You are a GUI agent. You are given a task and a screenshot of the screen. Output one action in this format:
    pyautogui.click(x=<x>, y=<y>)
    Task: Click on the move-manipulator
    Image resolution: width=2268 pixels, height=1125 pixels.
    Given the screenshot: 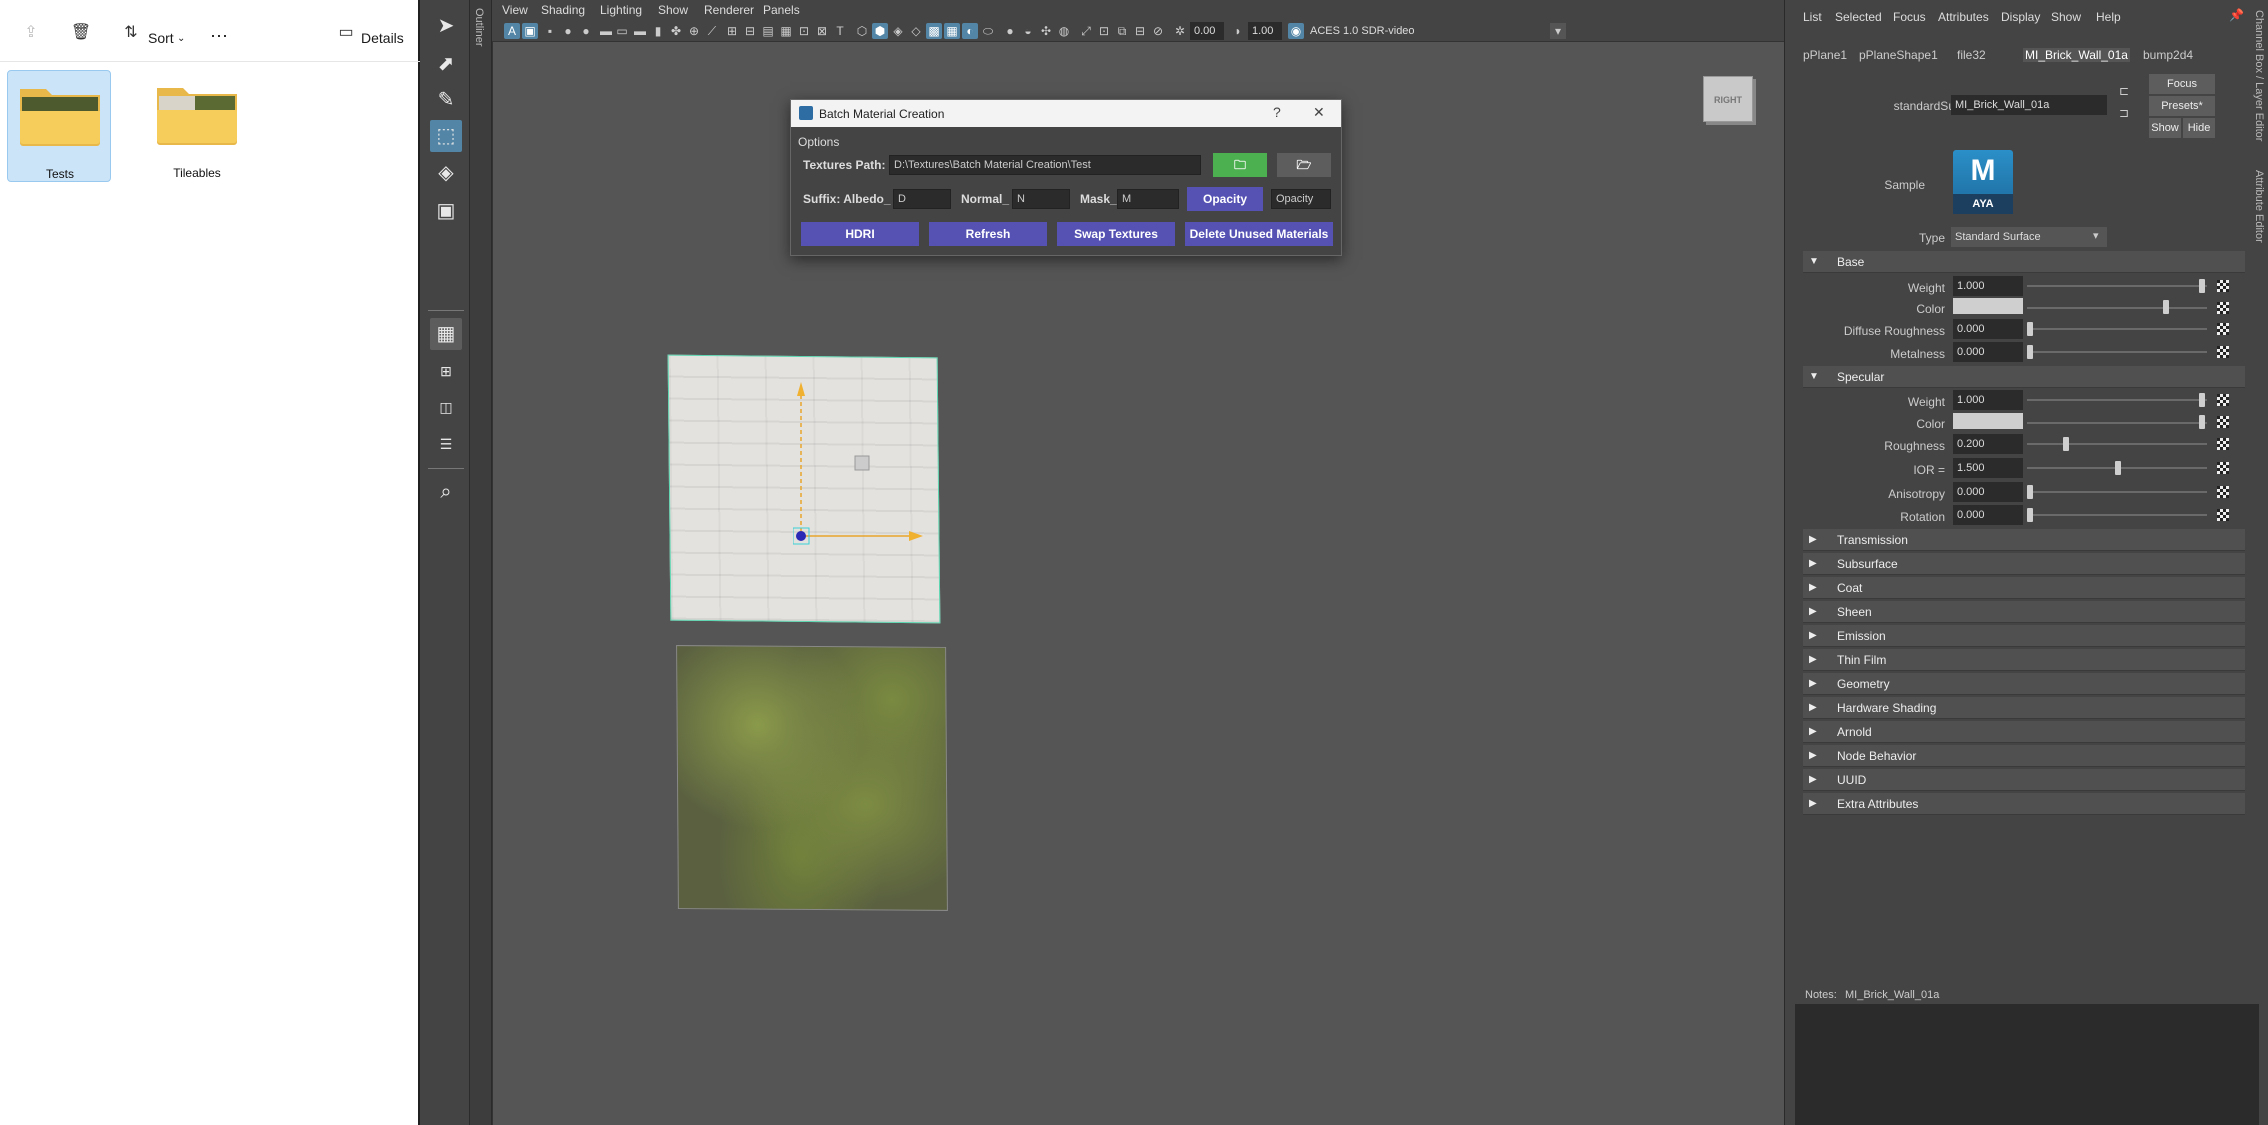 What is the action you would take?
    pyautogui.click(x=858, y=467)
    